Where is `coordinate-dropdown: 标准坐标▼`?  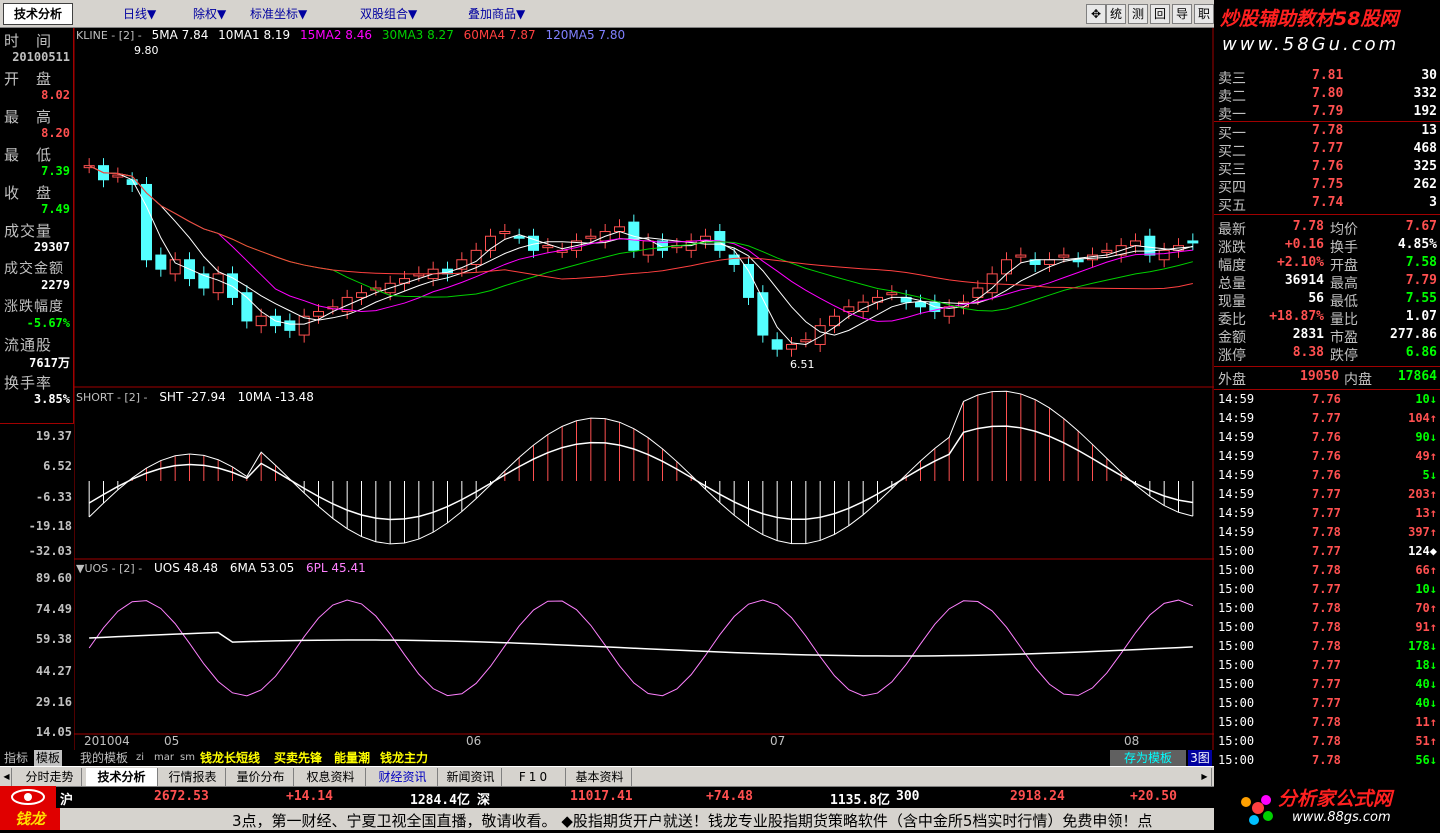
coordinate-dropdown: 标准坐标▼ is located at coordinates (278, 14).